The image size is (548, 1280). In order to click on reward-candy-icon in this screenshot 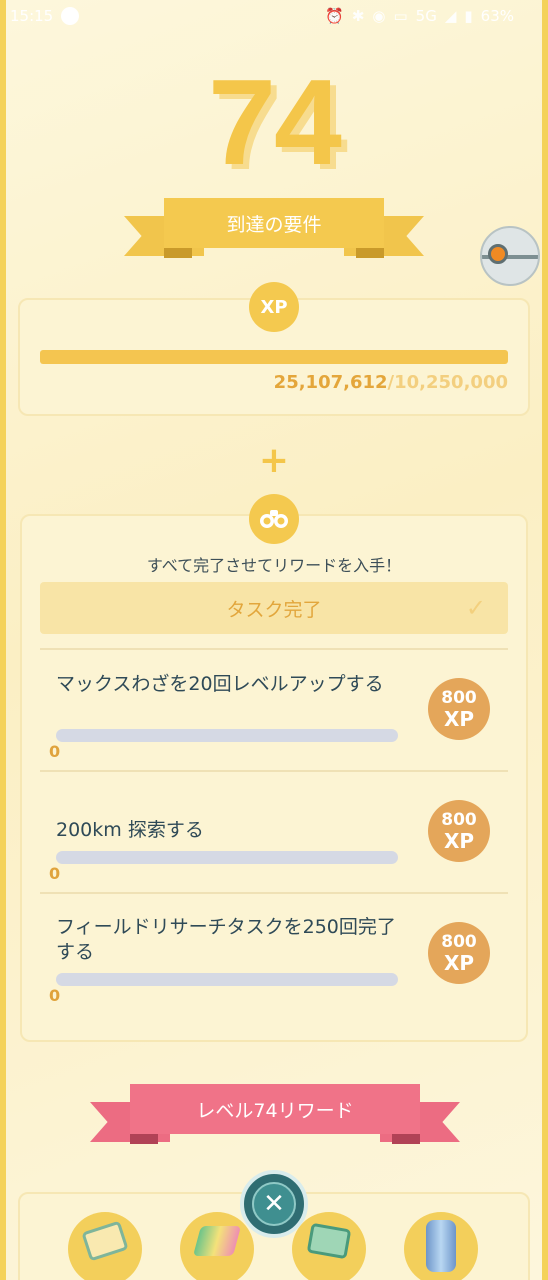, I will do `click(217, 1246)`.